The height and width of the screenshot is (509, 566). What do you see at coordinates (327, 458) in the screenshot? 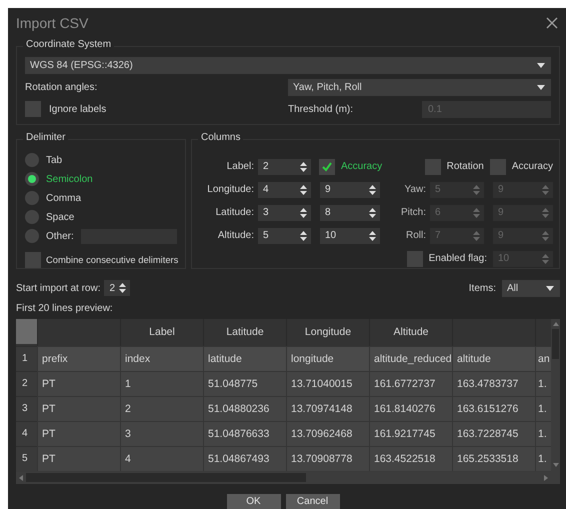
I see `table-cell: 13.70908778` at bounding box center [327, 458].